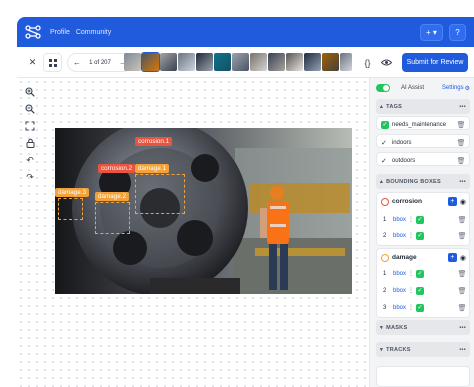  What do you see at coordinates (401, 142) in the screenshot?
I see `tag-label: indoors` at bounding box center [401, 142].